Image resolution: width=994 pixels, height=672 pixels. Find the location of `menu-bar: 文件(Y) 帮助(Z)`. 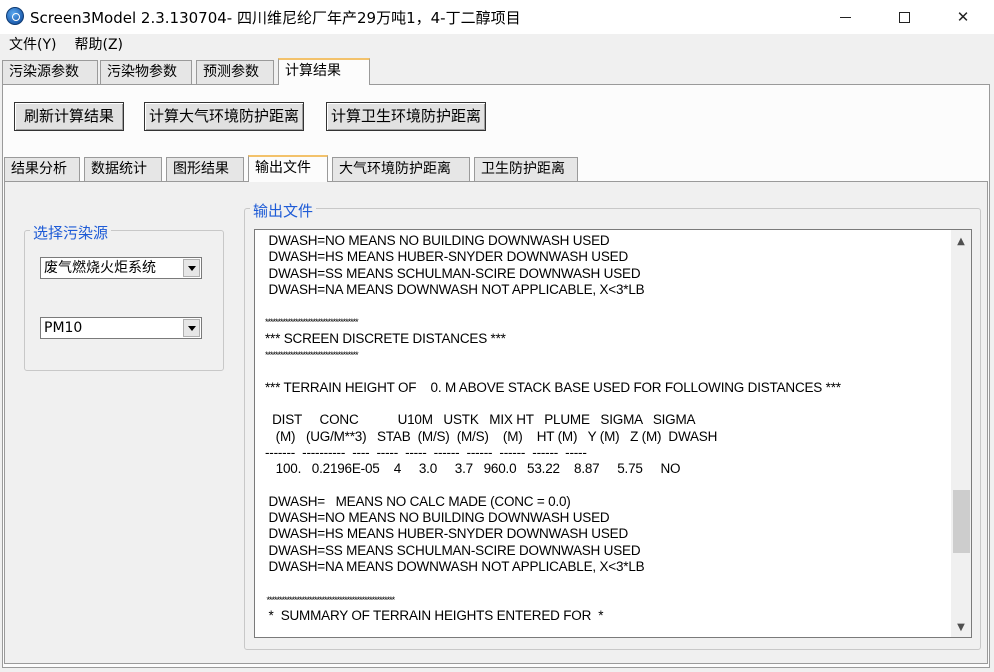

menu-bar: 文件(Y) 帮助(Z) is located at coordinates (497, 45).